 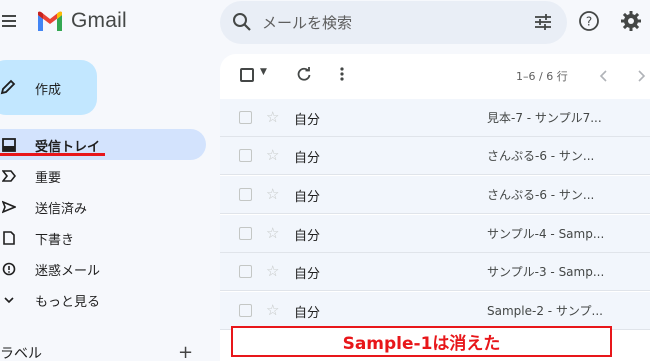 I want to click on gmail-logo: Gmail, so click(x=81, y=21).